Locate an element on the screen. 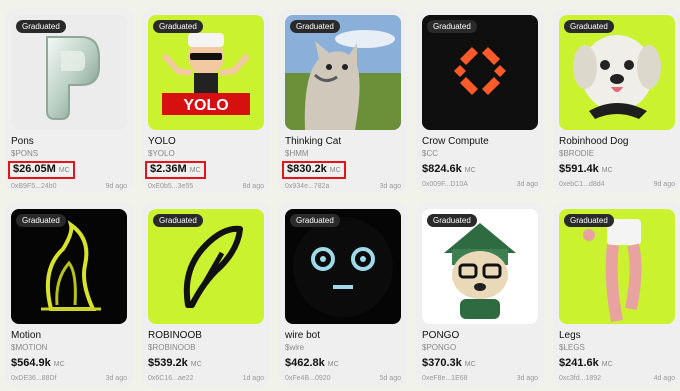 The width and height of the screenshot is (680, 391). token-footer: 0xFe4B...0920 5d ago is located at coordinates (343, 378).